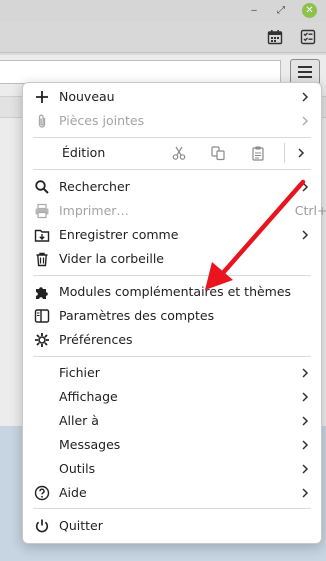  What do you see at coordinates (94, 186) in the screenshot?
I see `menu-item-label: Rechercher` at bounding box center [94, 186].